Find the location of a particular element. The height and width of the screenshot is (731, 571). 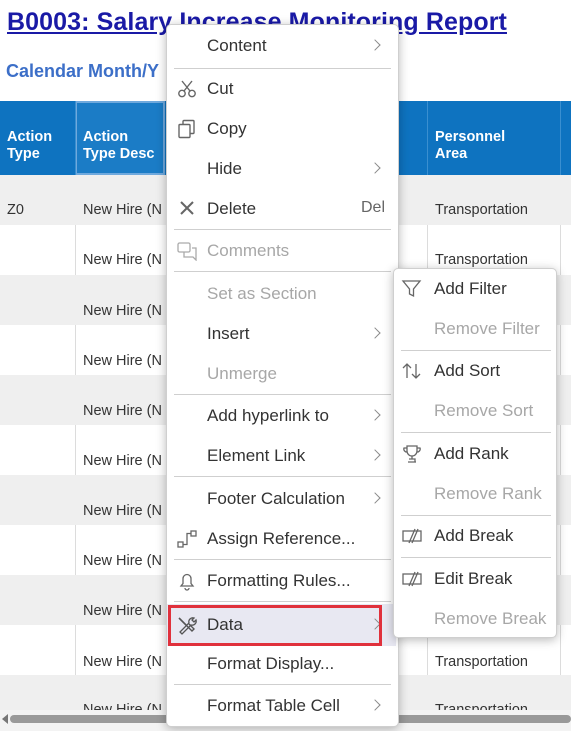

submenu-item-label: Remove Sort is located at coordinates (484, 410).